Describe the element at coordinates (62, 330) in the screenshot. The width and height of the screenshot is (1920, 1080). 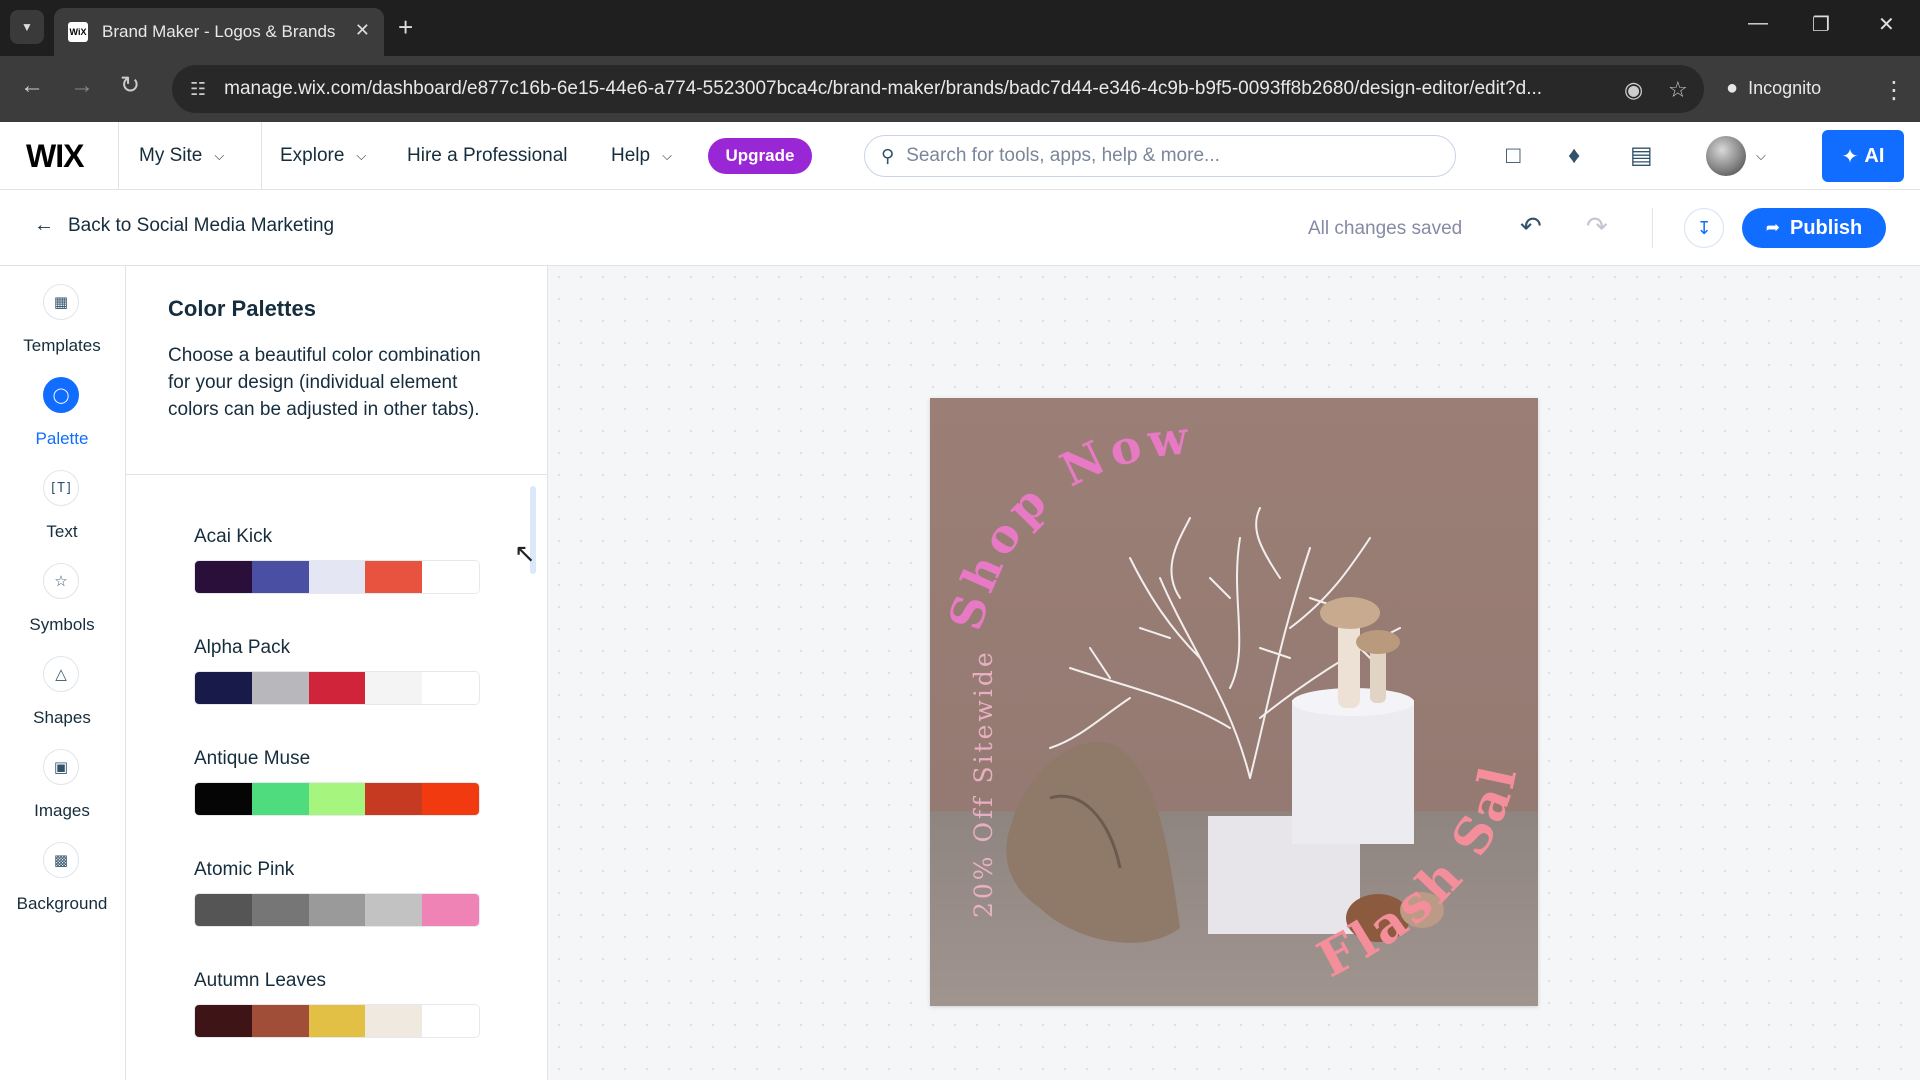
I see `rail-item-templates: ▦ Templates` at that location.